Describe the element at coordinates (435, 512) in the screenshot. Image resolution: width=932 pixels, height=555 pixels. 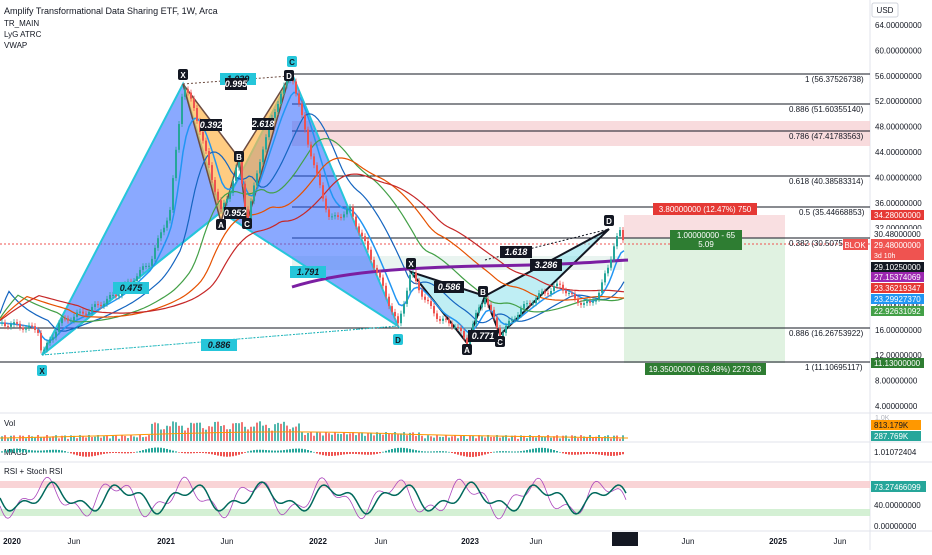
I see `rsi-oversold-band` at that location.